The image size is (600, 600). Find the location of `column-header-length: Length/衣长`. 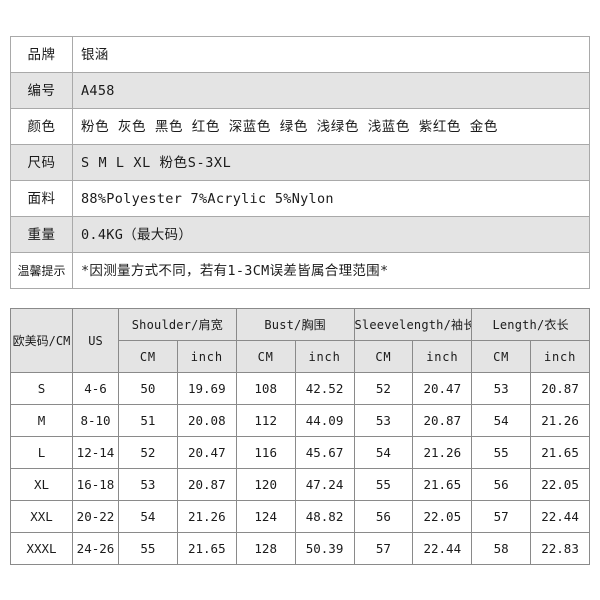

column-header-length: Length/衣长 is located at coordinates (530, 324).